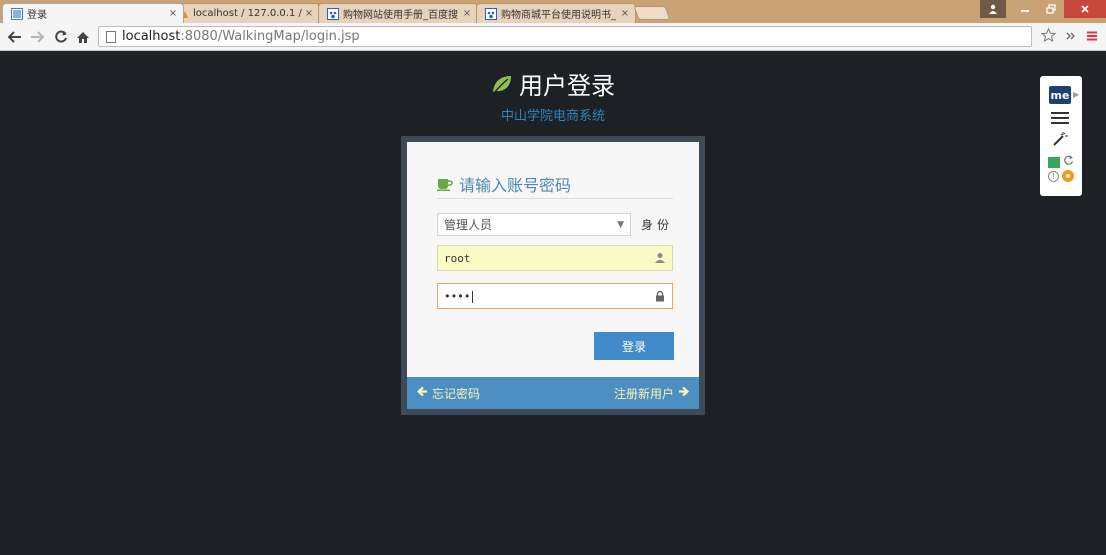  I want to click on new-tab-button, so click(652, 13).